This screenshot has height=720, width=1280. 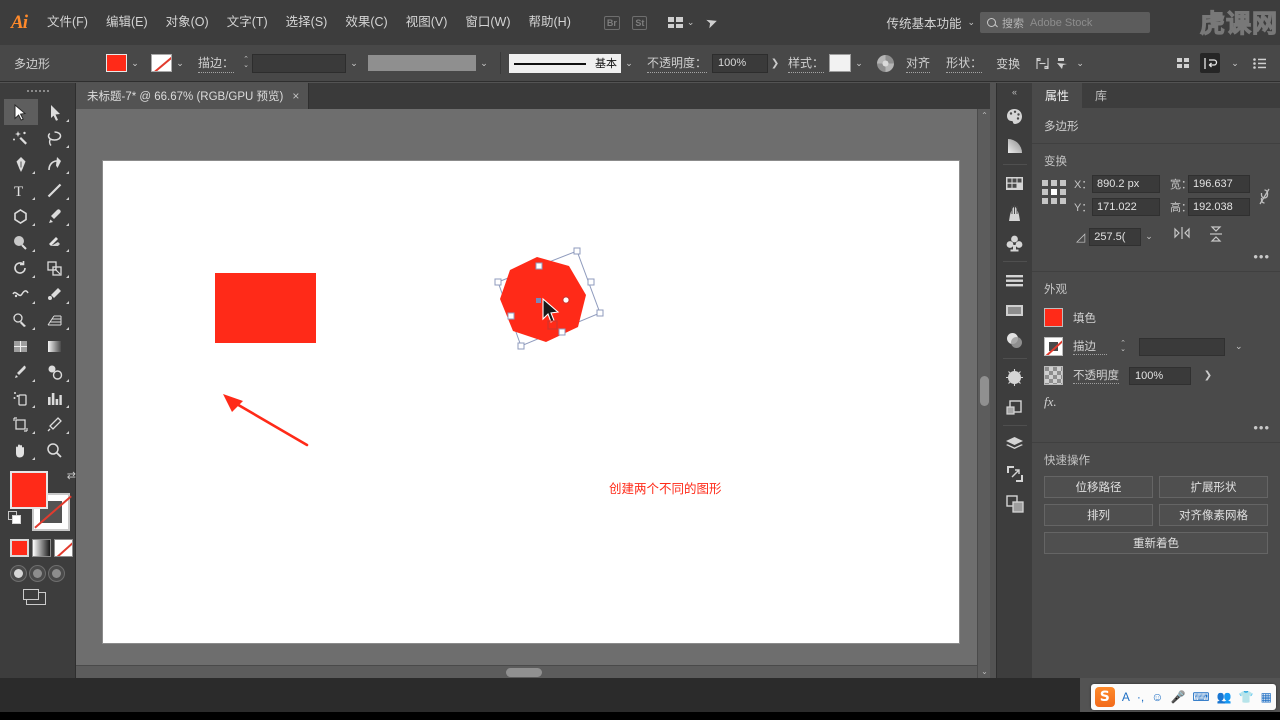 What do you see at coordinates (1015, 310) in the screenshot?
I see `stroke-panel-icon` at bounding box center [1015, 310].